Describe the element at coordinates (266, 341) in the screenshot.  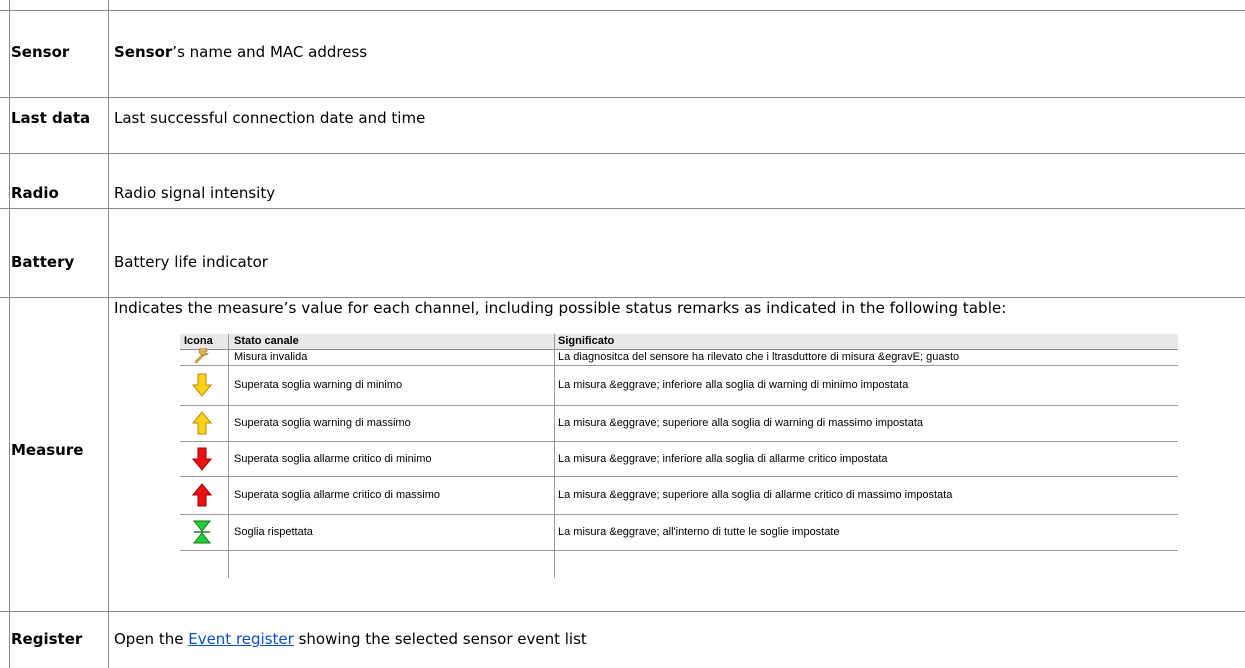
I see `header-state: Stato canale` at that location.